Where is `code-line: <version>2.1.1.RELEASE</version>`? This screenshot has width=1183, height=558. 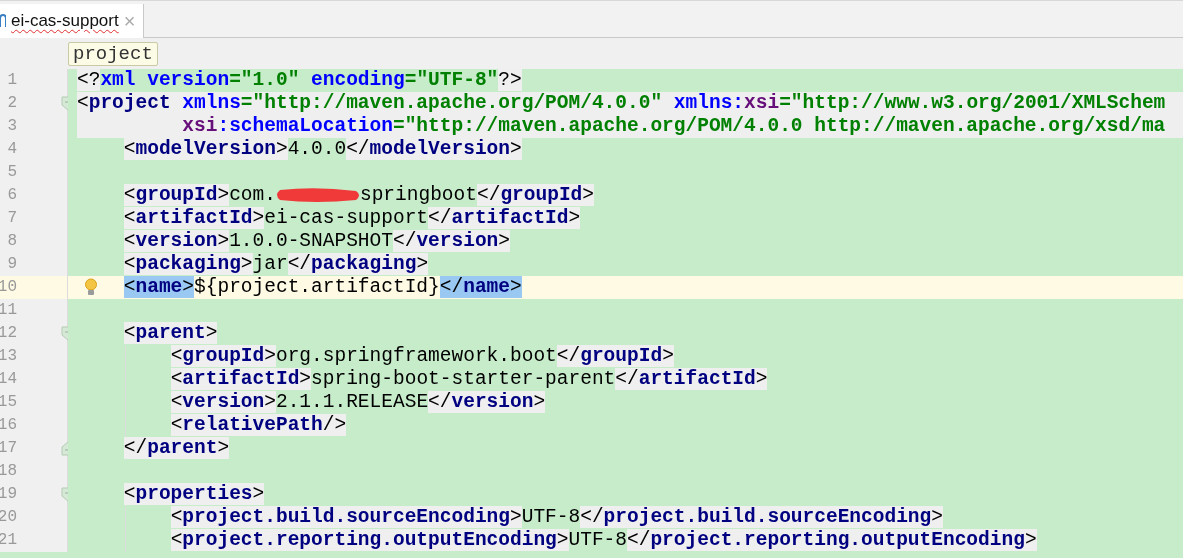 code-line: <version>2.1.1.RELEASE</version> is located at coordinates (357, 402).